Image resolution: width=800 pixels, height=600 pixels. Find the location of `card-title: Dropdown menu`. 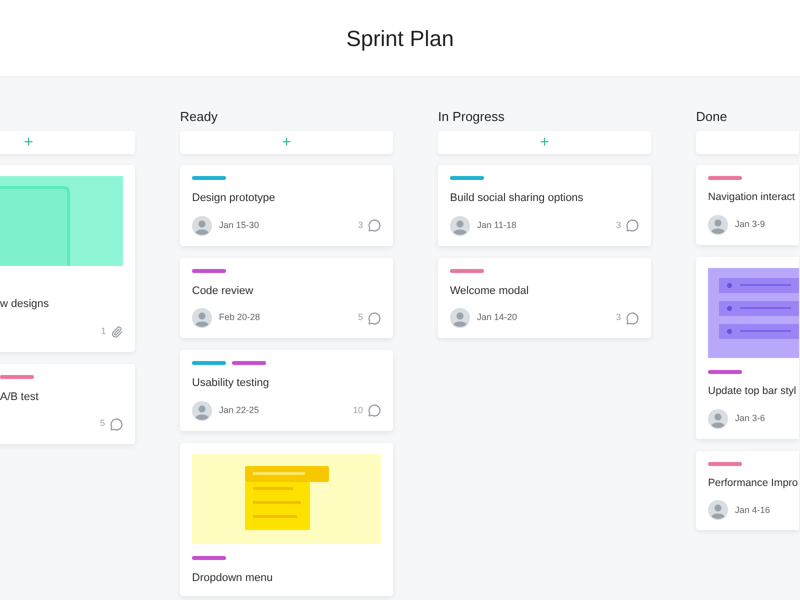

card-title: Dropdown menu is located at coordinates (233, 578).